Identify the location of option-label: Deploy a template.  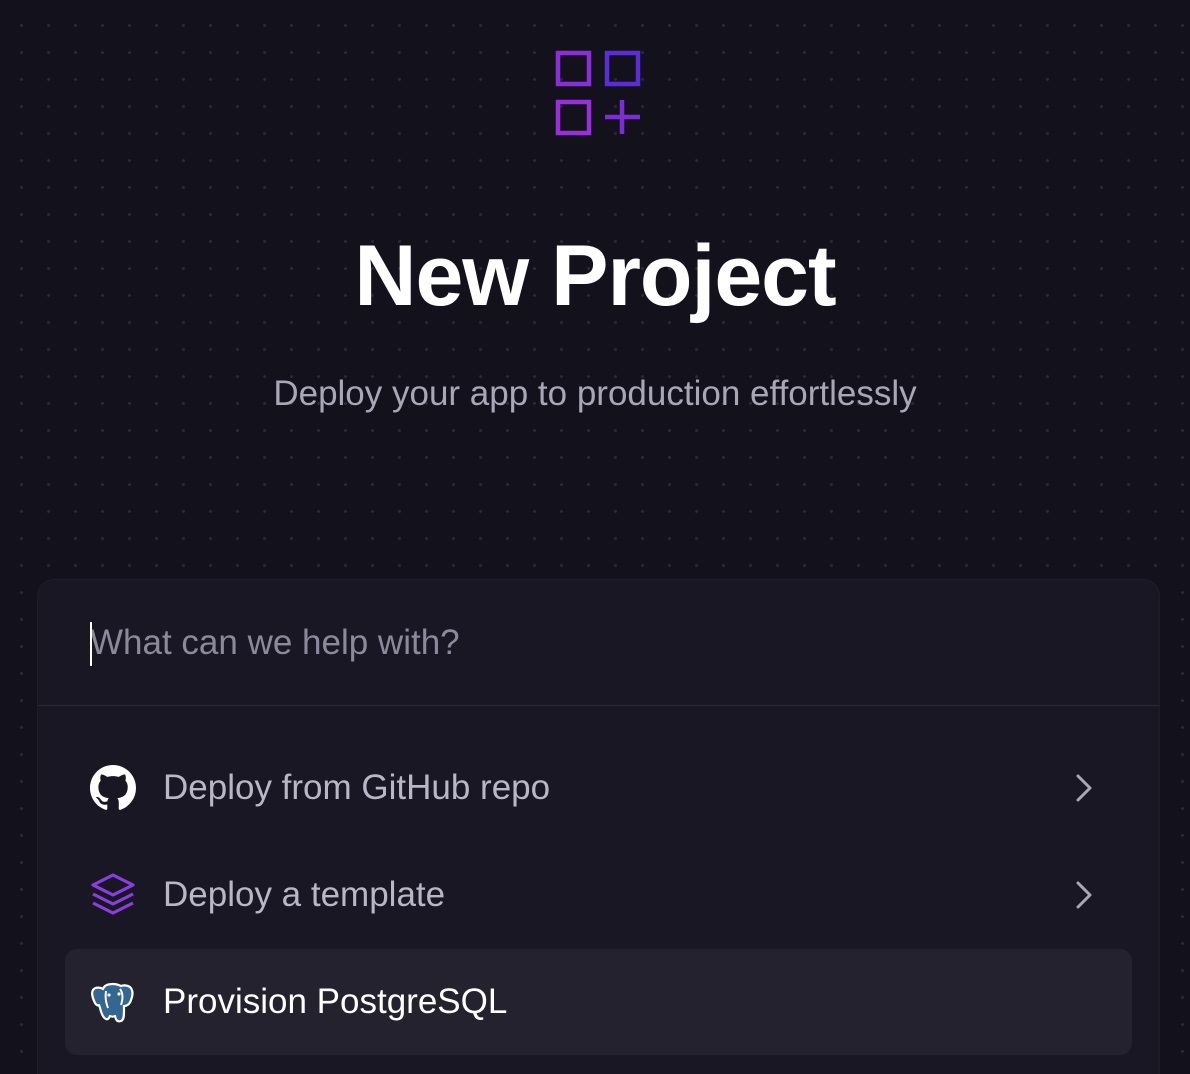
(304, 894).